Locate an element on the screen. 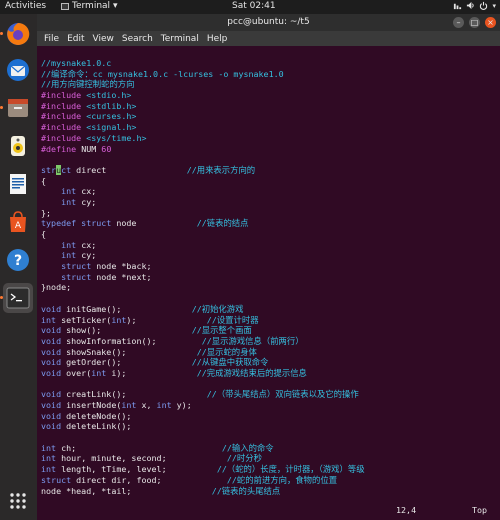 This screenshot has width=500, height=520. menu-view: View is located at coordinates (103, 39).